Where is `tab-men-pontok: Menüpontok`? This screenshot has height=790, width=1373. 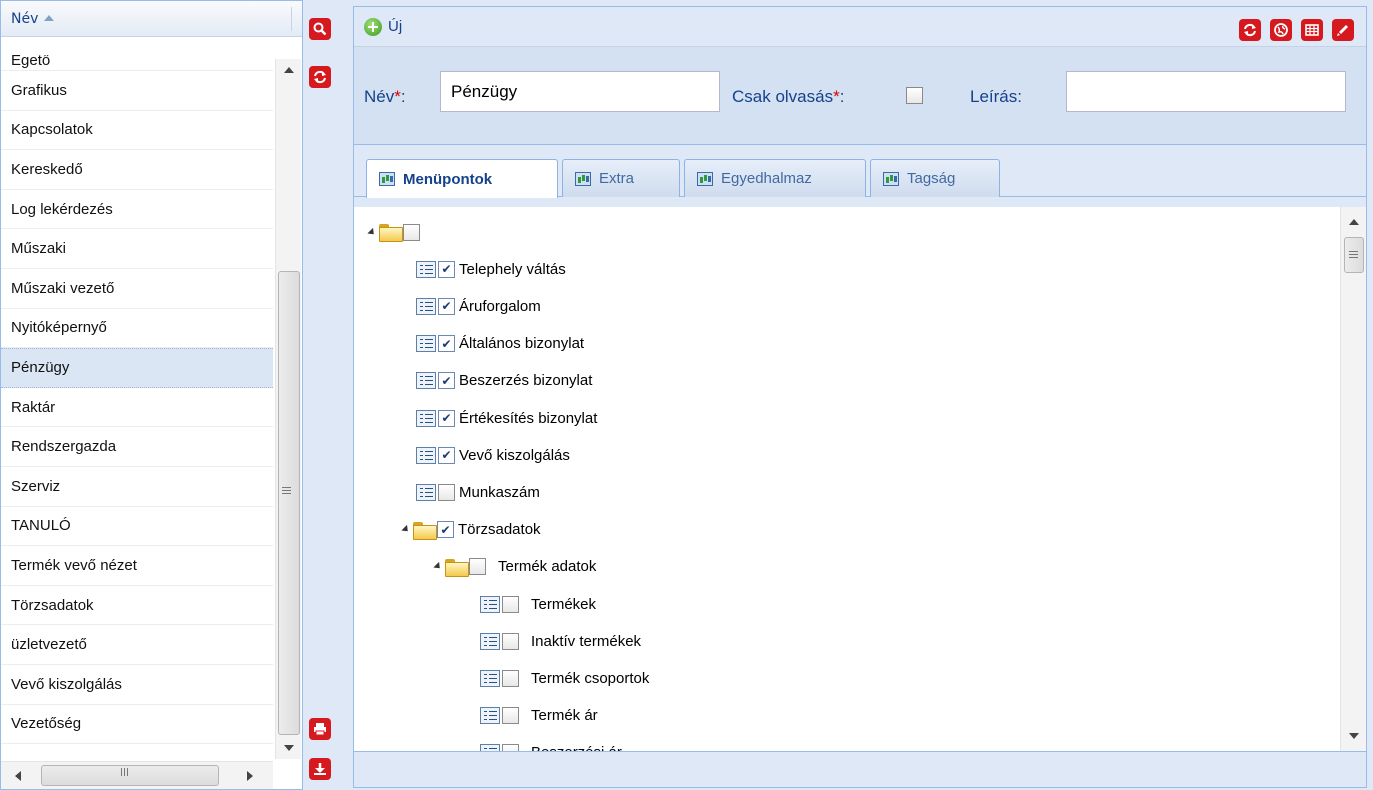
tab-men-pontok: Menüpontok is located at coordinates (462, 178).